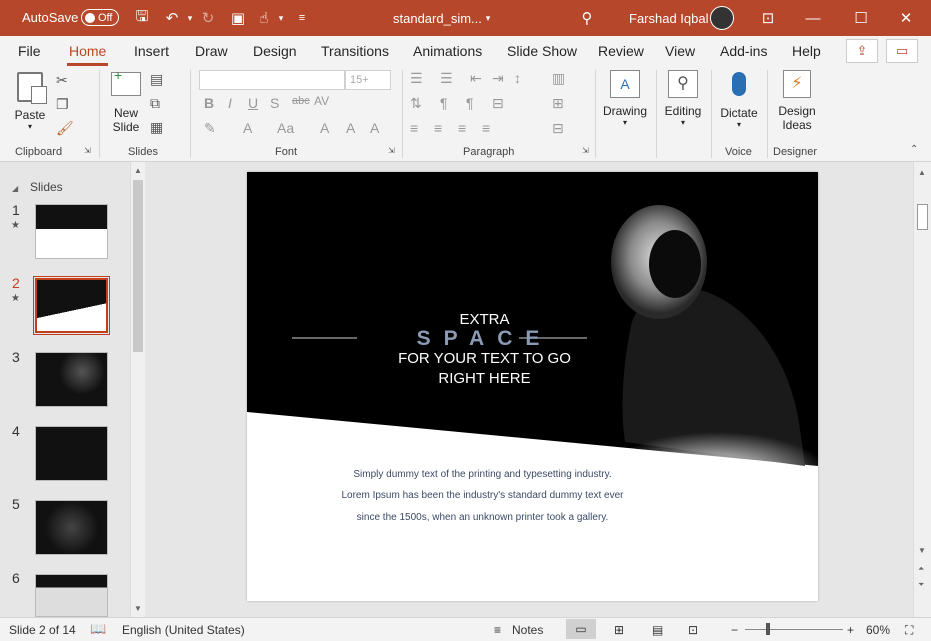  Describe the element at coordinates (476, 78) in the screenshot. I see `decrease-indent-icon: ⇤` at that location.